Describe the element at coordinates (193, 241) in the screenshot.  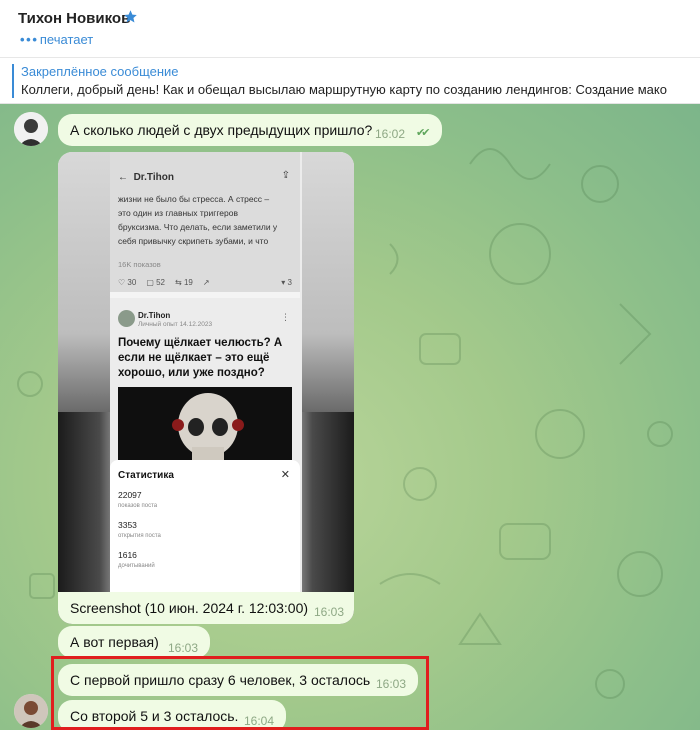
I see `post-line: себя привычку скрипеть зубами, и что` at that location.